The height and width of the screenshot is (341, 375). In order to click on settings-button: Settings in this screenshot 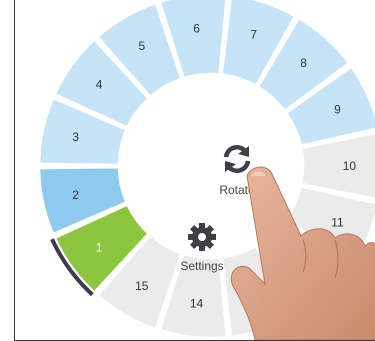, I will do `click(202, 247)`.